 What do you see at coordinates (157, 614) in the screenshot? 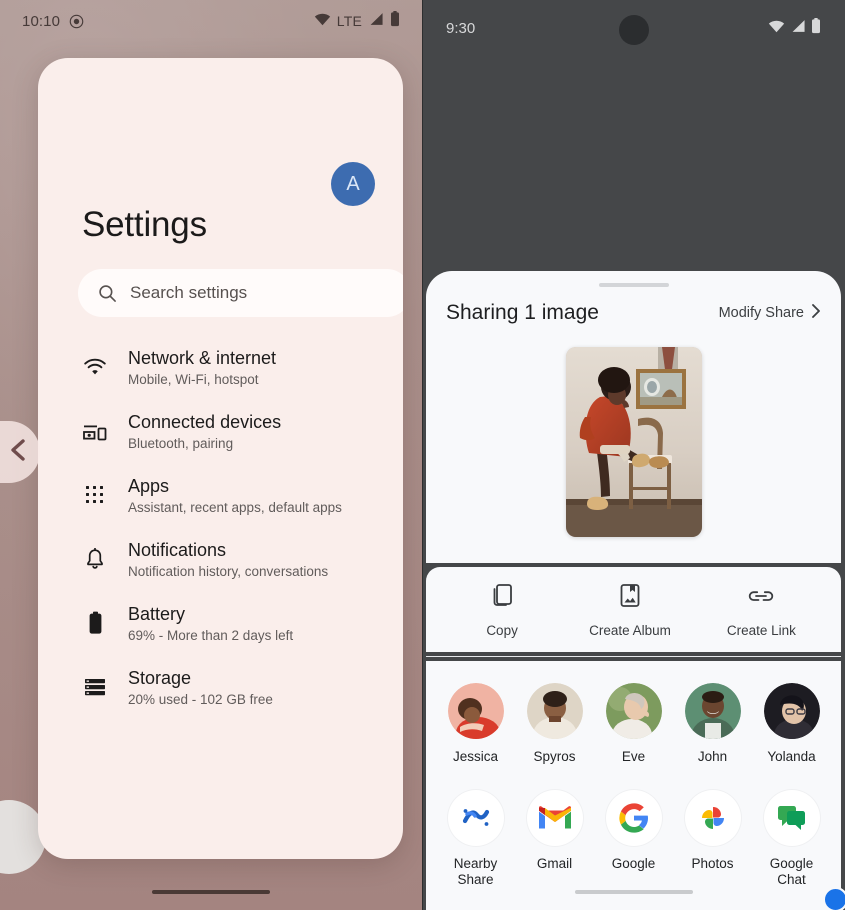
I see `sidebar-item-title: Battery` at bounding box center [157, 614].